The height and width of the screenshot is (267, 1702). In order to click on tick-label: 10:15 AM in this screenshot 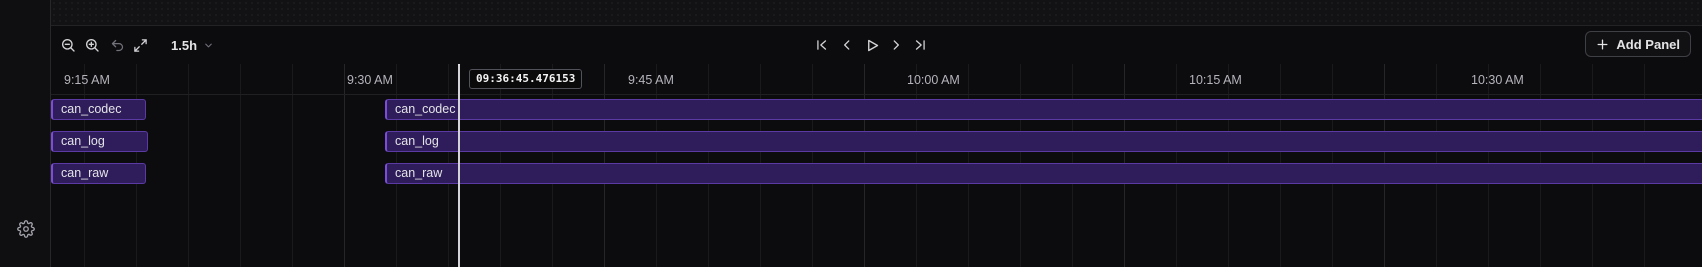, I will do `click(1215, 80)`.